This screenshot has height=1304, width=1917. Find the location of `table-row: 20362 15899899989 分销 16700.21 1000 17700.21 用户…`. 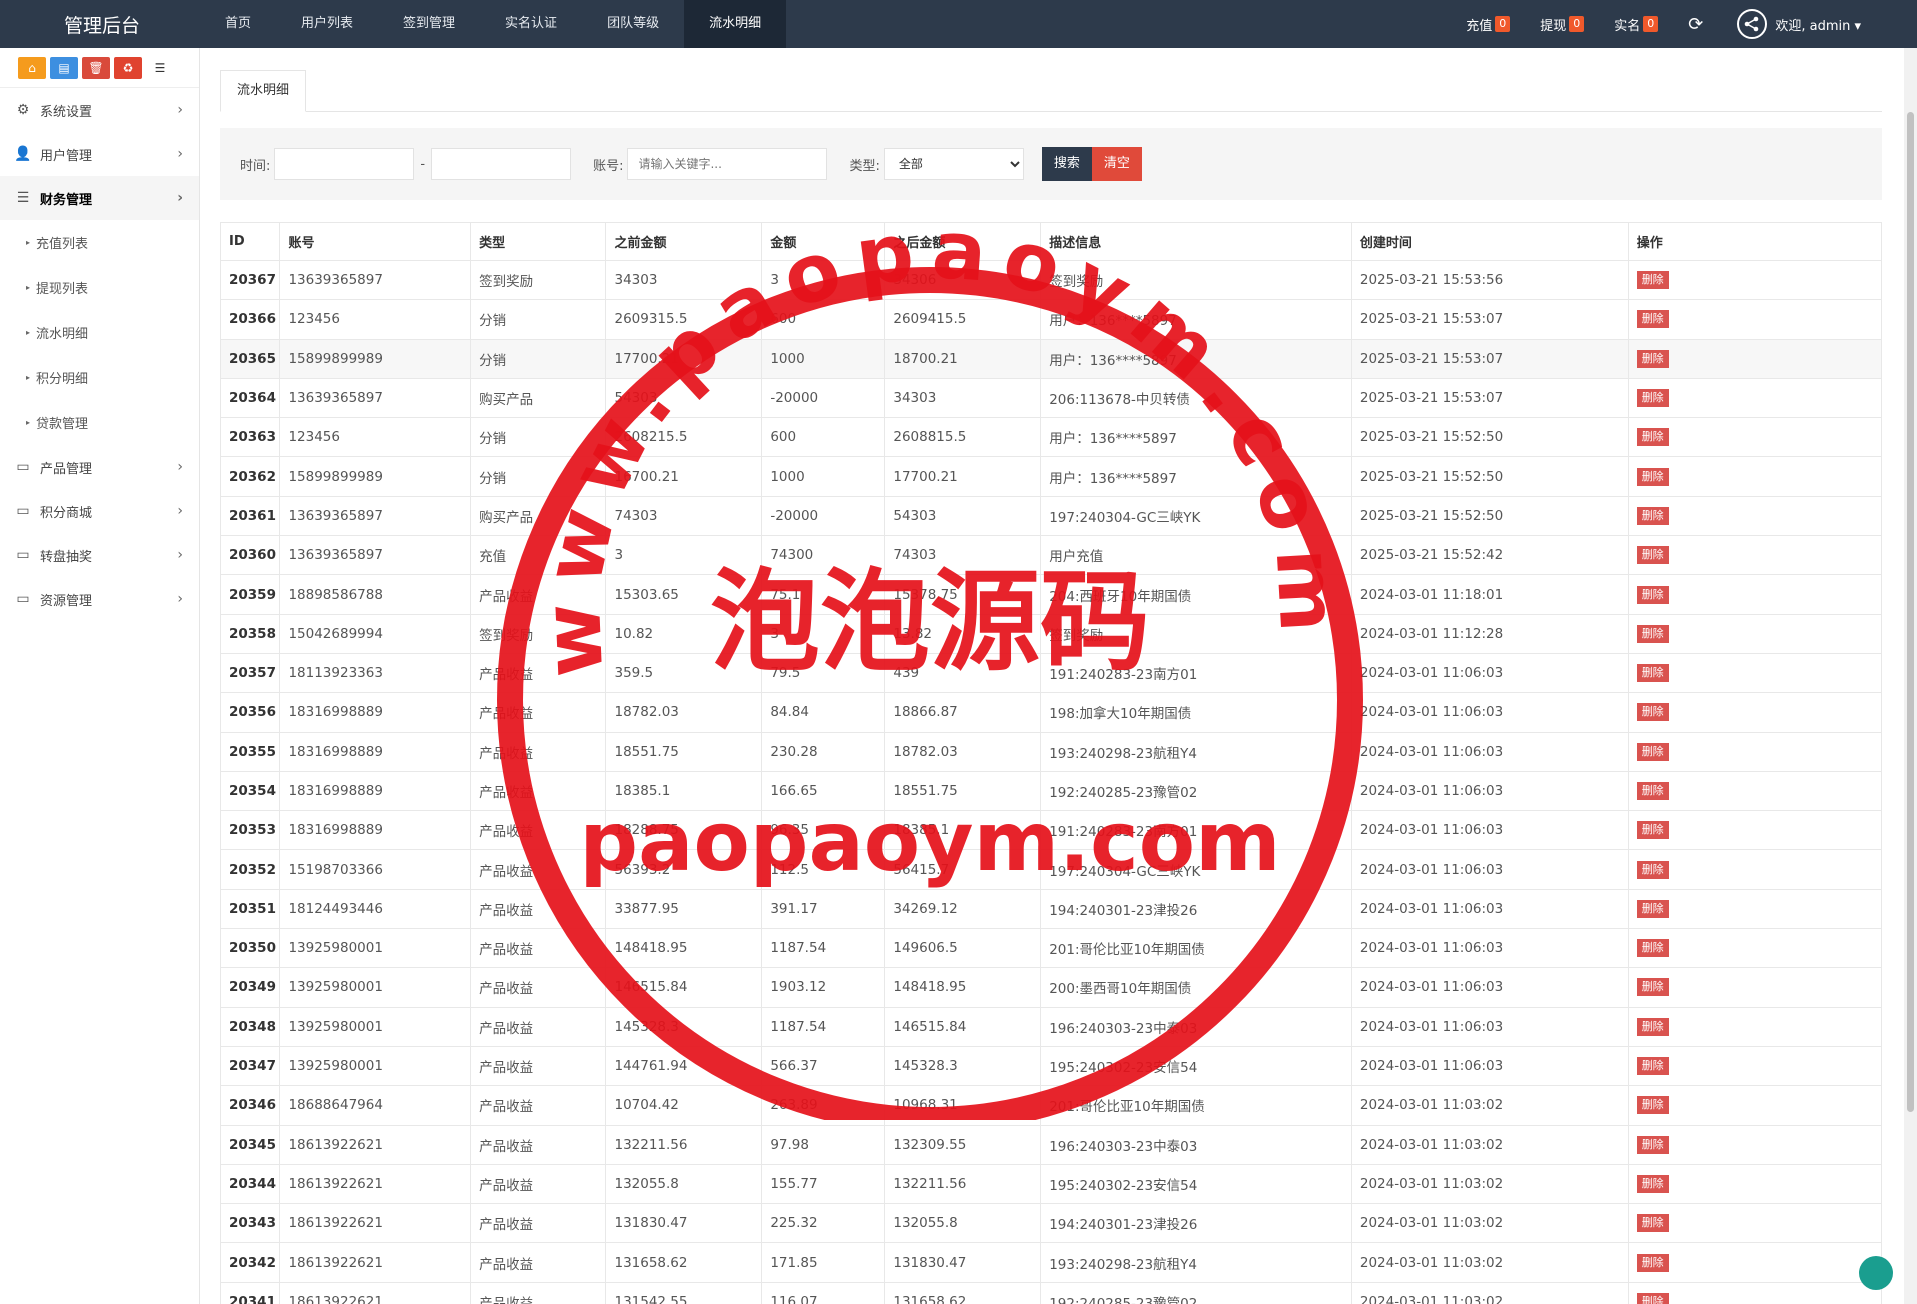

table-row: 20362 15899899989 分销 16700.21 1000 17700.21 用户… is located at coordinates (1051, 476).